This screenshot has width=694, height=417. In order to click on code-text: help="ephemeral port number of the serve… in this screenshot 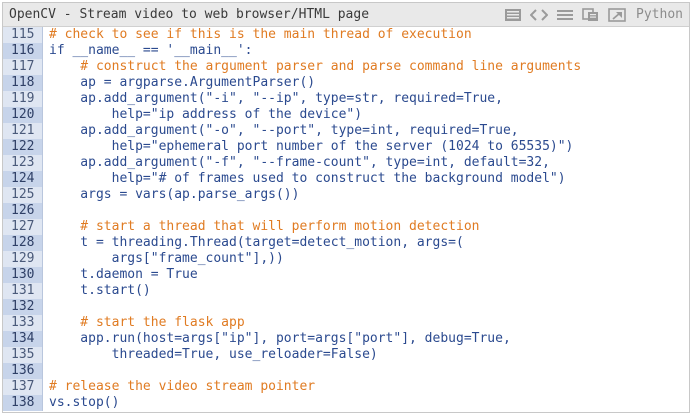, I will do `click(311, 146)`.